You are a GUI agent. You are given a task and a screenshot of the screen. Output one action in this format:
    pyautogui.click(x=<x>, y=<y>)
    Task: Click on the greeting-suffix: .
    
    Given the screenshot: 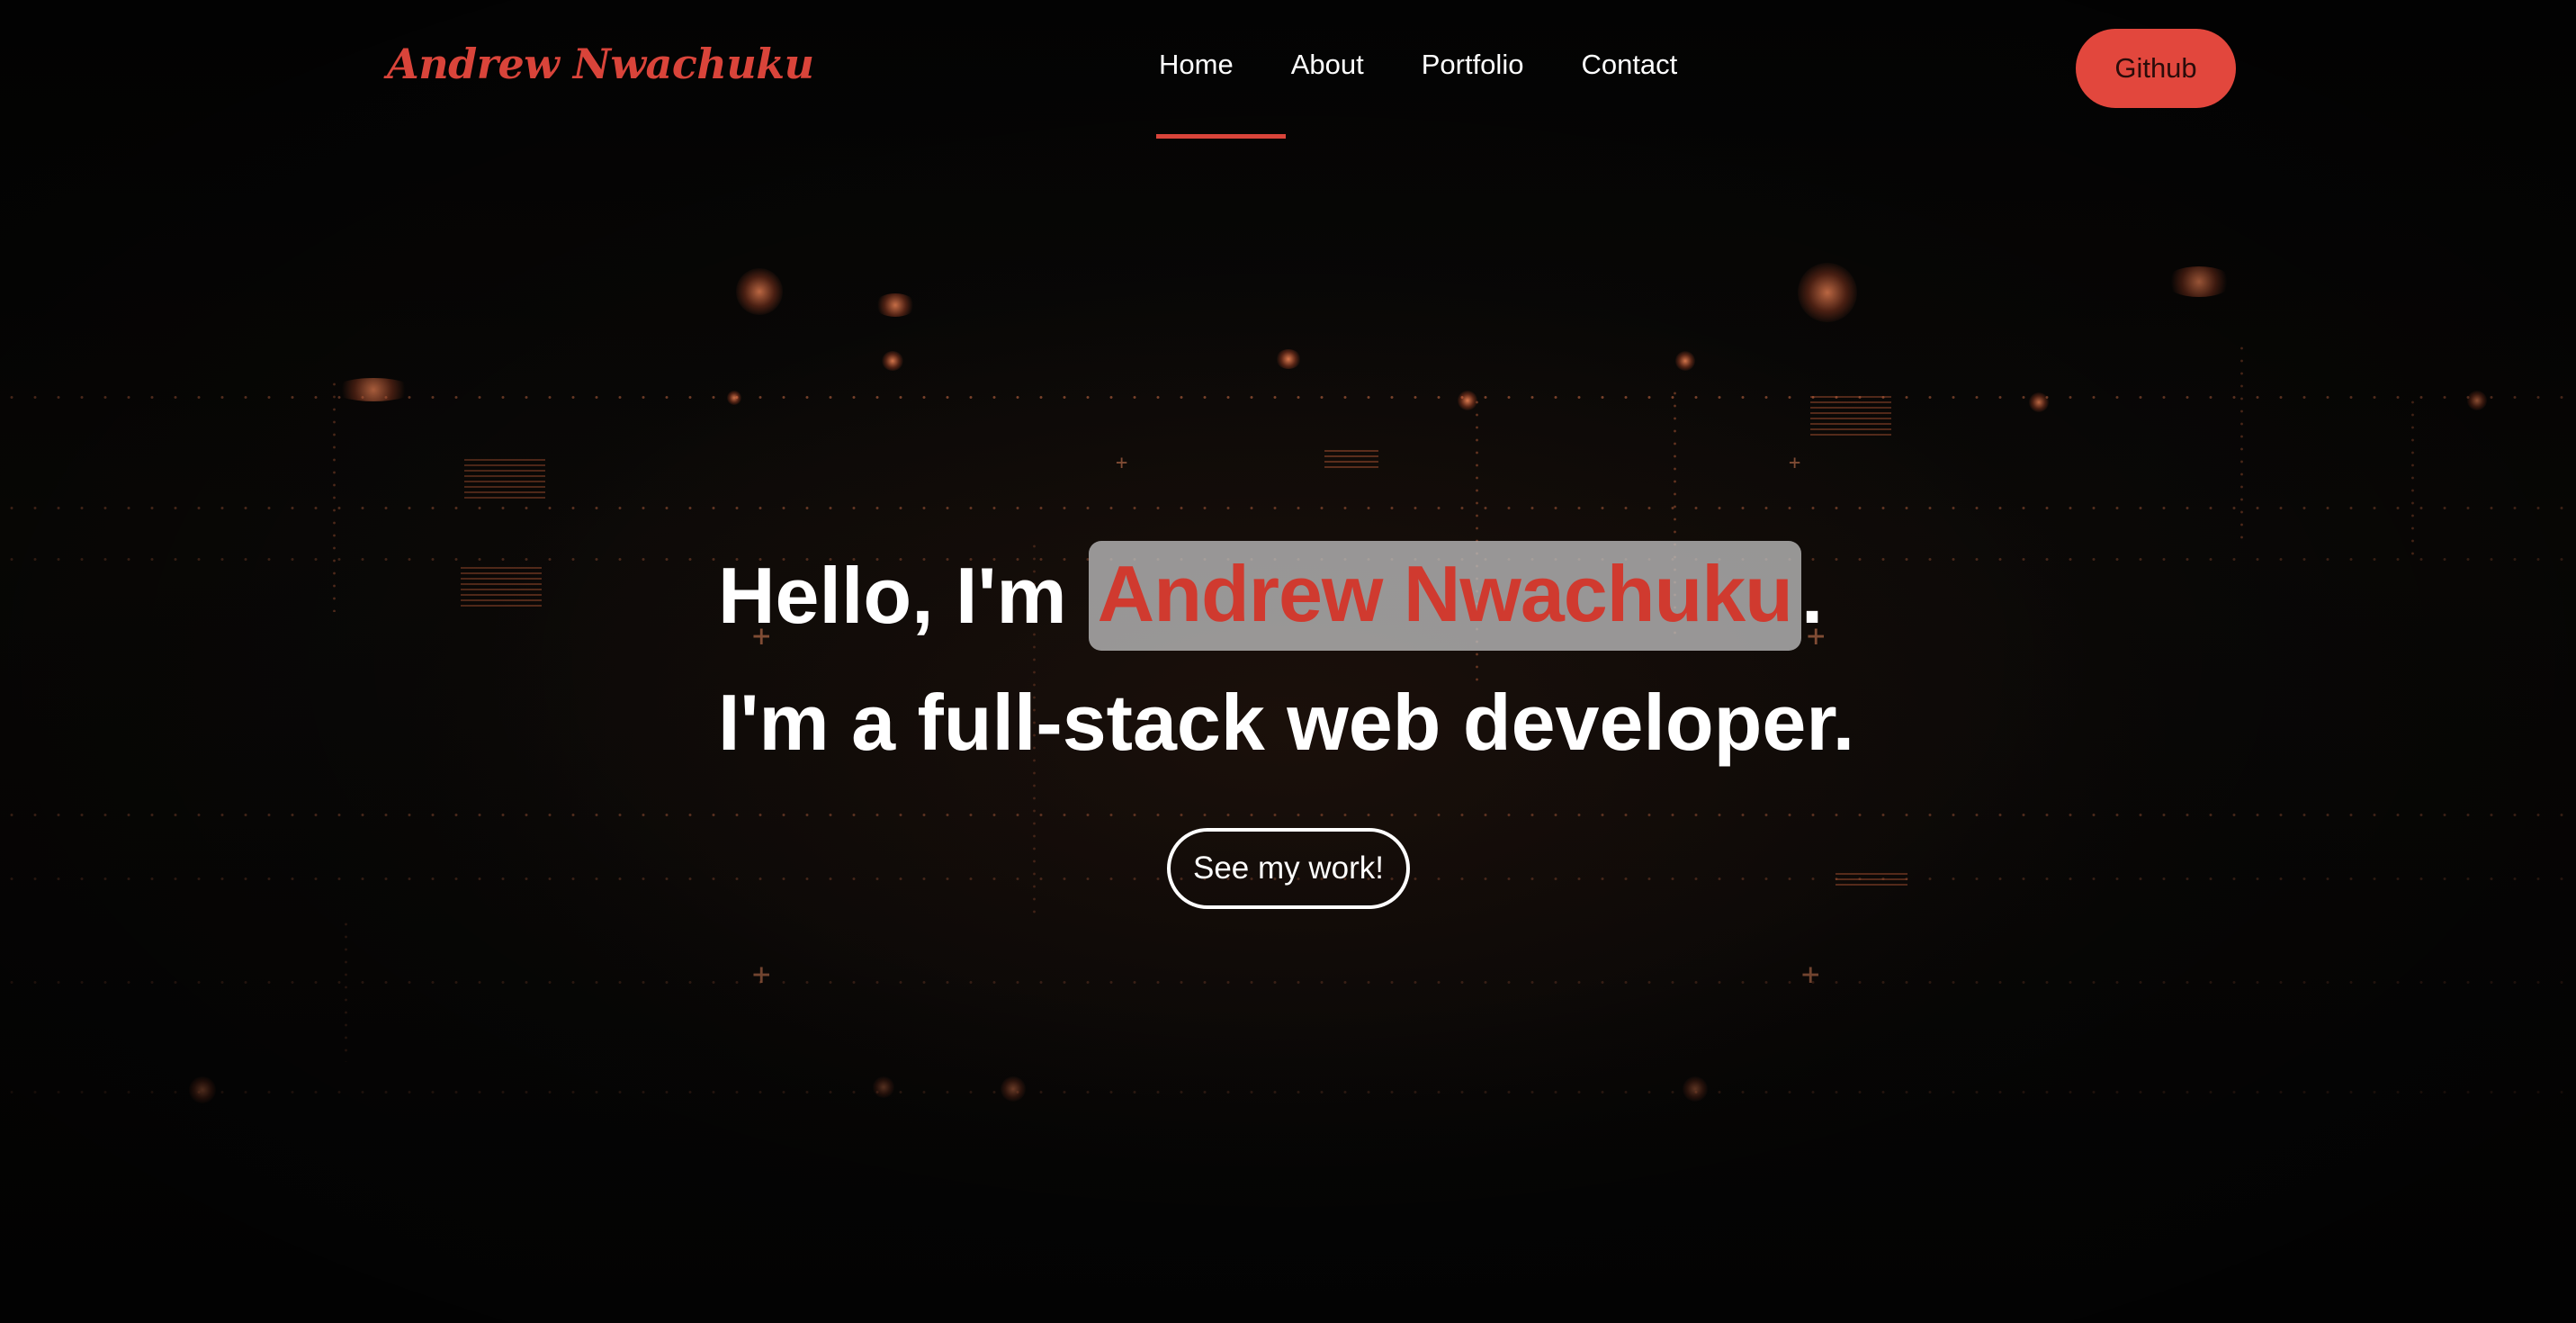 What is the action you would take?
    pyautogui.click(x=1812, y=596)
    